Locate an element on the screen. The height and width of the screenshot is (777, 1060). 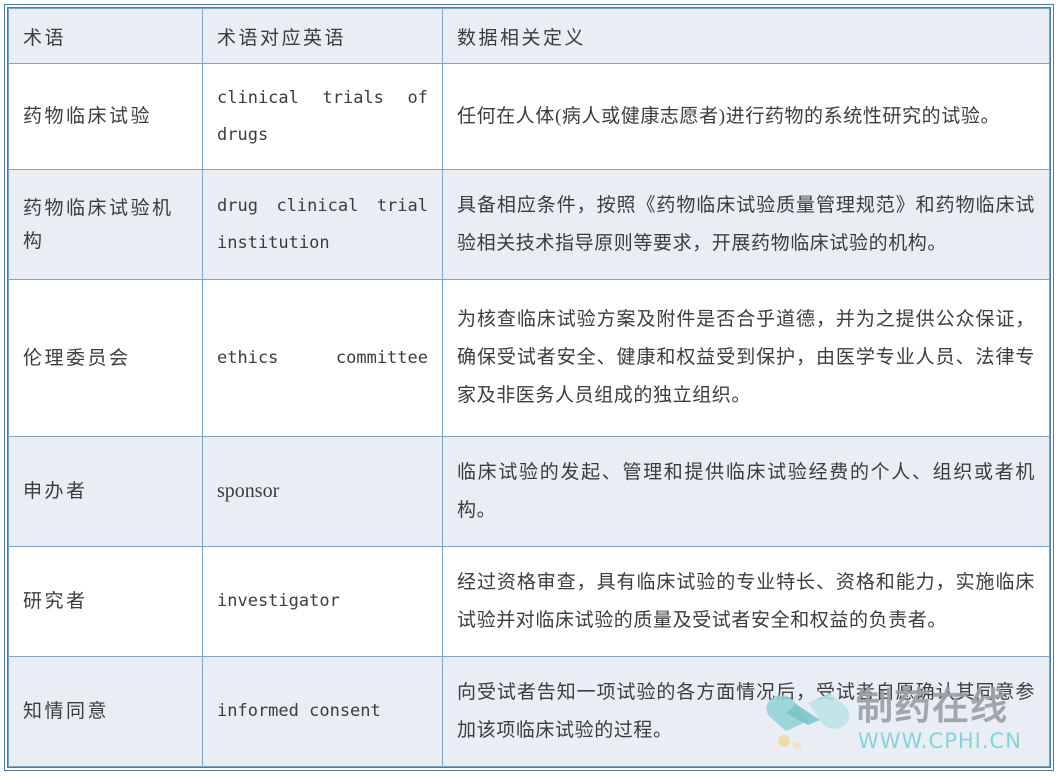
cell-term: 知情同意 is located at coordinates (105, 711).